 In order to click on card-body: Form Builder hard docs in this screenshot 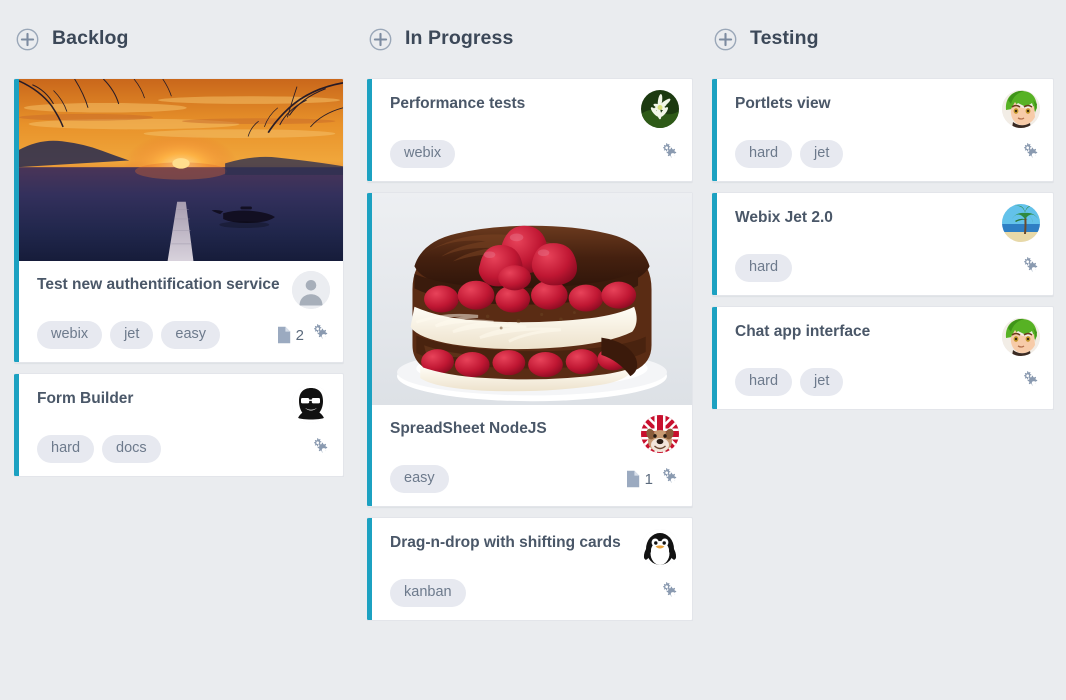, I will do `click(181, 425)`.